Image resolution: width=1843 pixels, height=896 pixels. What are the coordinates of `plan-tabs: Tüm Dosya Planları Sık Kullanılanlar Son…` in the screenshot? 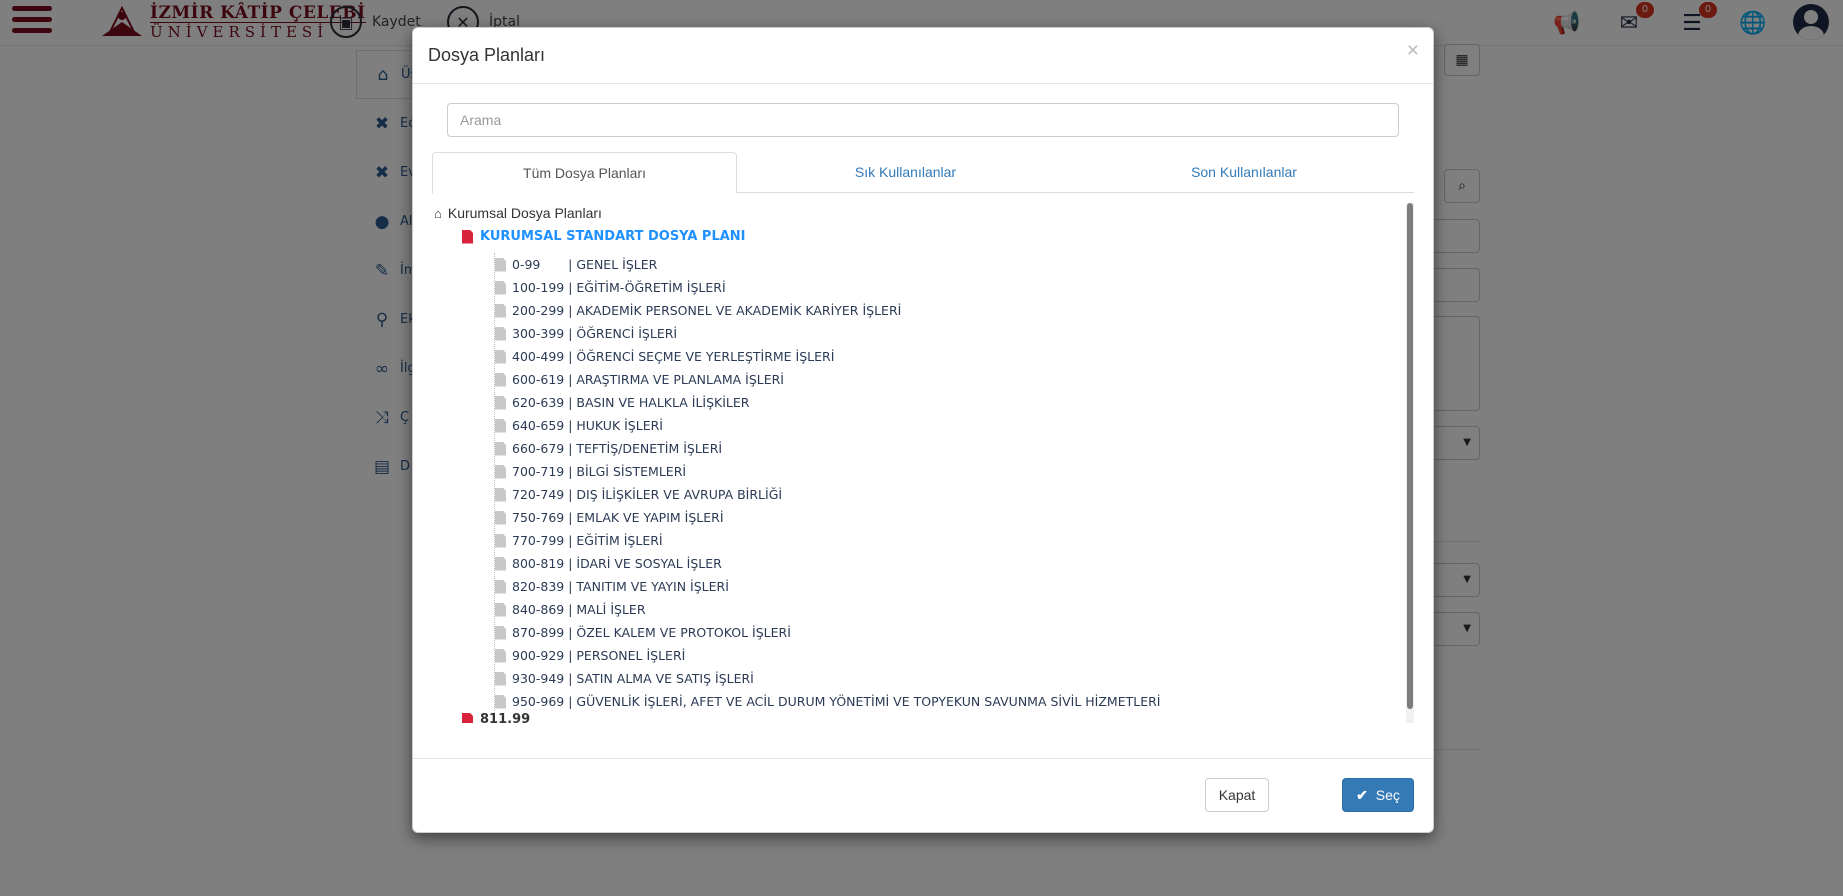 It's located at (923, 173).